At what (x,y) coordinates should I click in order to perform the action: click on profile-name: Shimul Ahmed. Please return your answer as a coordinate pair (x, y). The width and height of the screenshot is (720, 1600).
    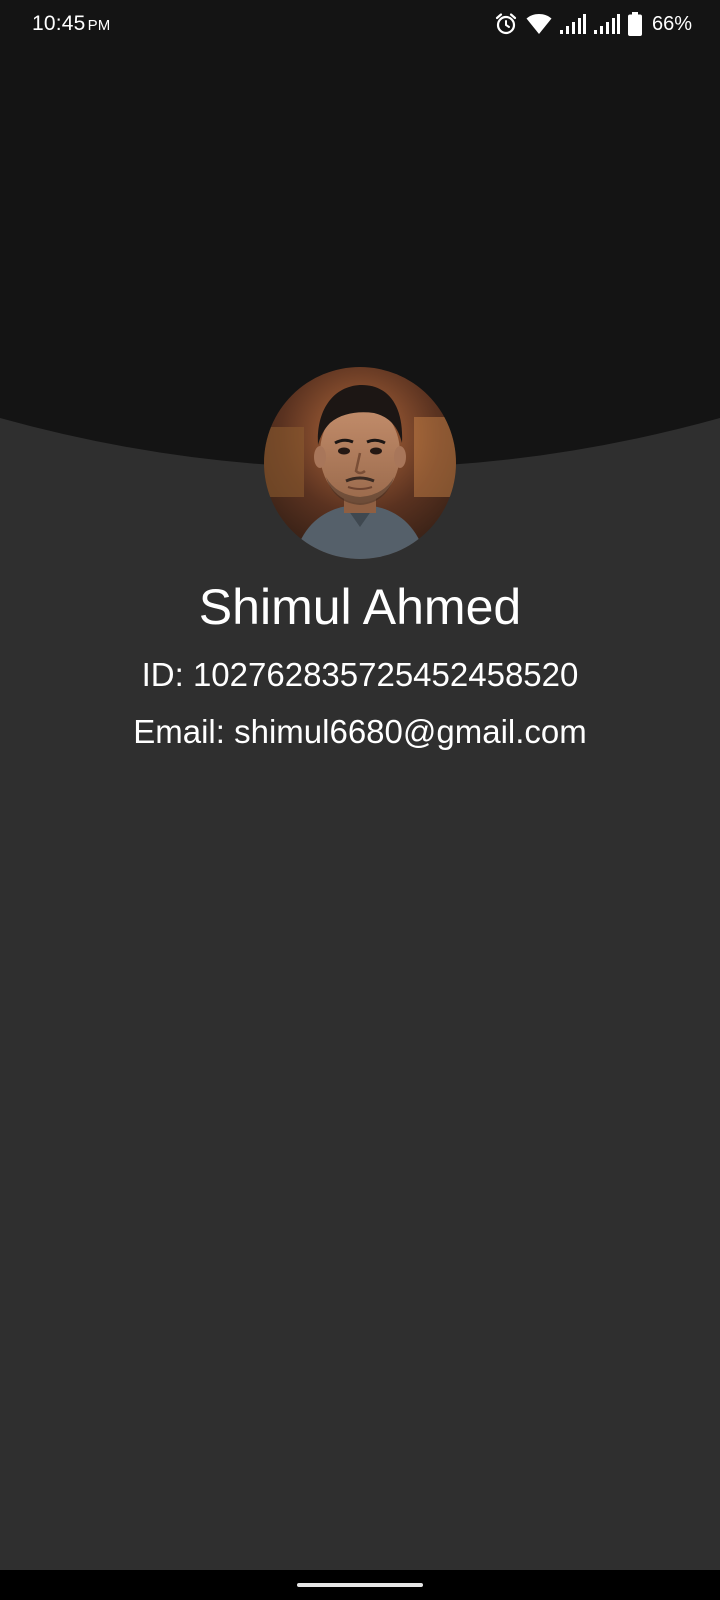
    Looking at the image, I should click on (360, 607).